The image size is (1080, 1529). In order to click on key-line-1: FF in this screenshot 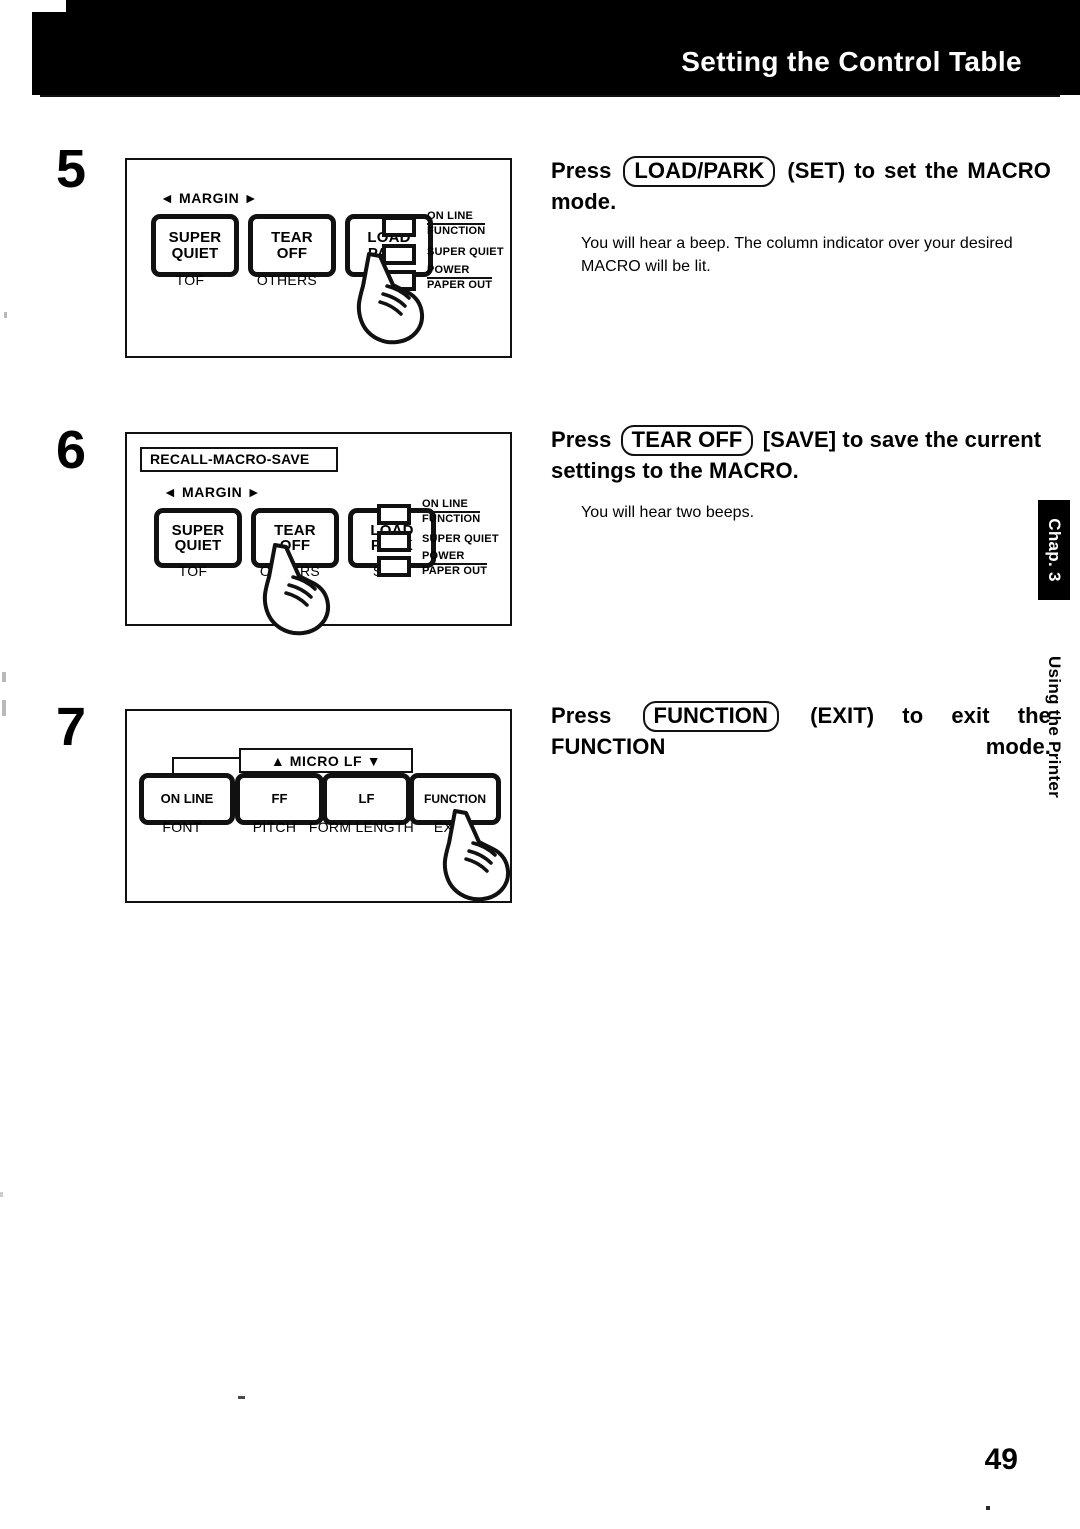, I will do `click(279, 799)`.